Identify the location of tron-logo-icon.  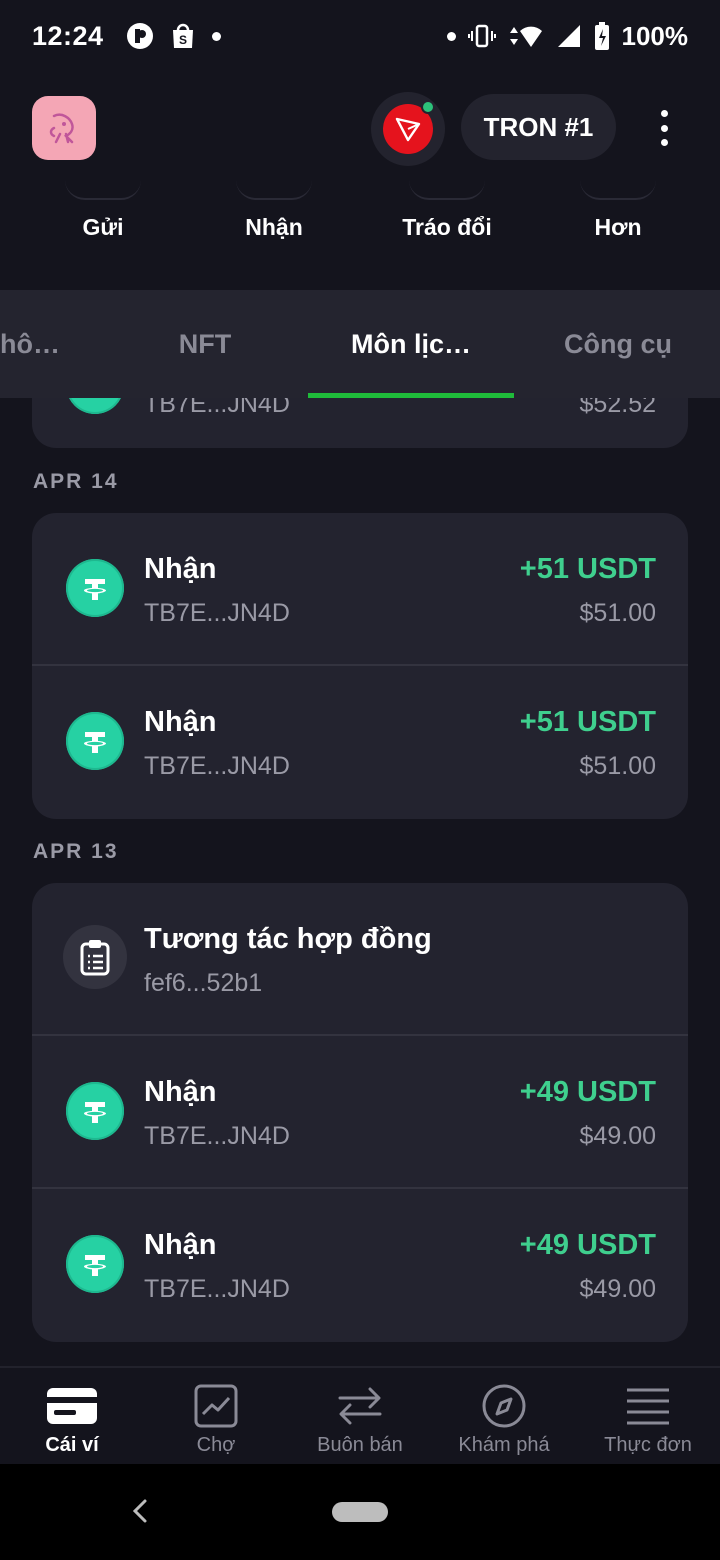
(409, 127).